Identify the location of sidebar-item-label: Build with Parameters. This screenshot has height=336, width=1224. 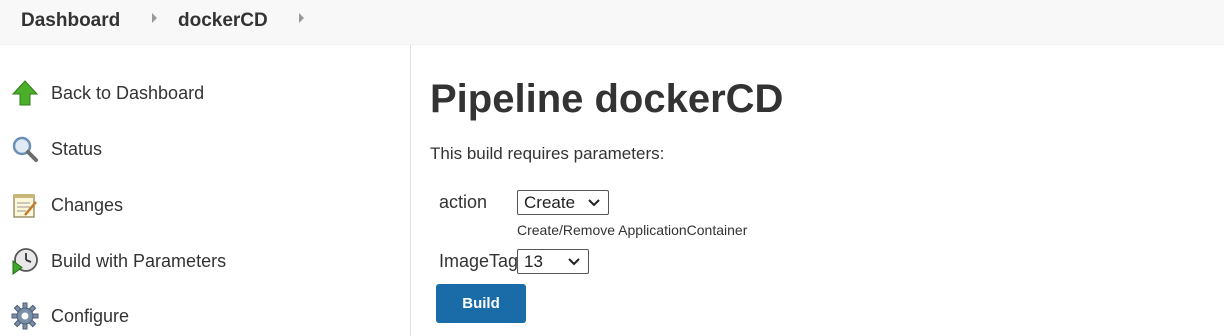
(139, 260).